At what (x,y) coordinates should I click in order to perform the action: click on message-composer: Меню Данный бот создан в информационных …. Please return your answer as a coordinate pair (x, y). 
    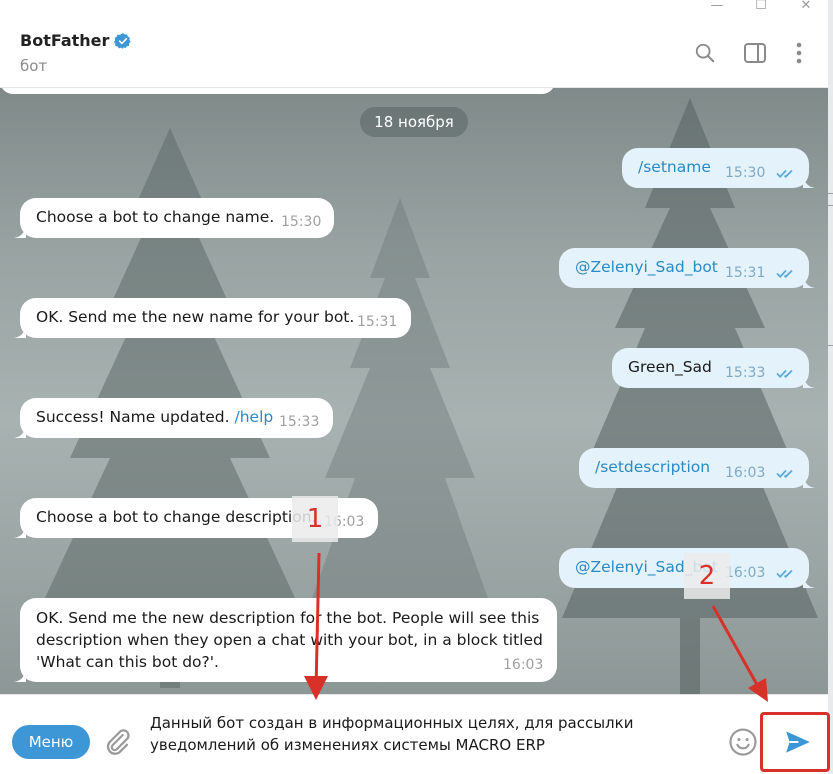
    Looking at the image, I should click on (414, 734).